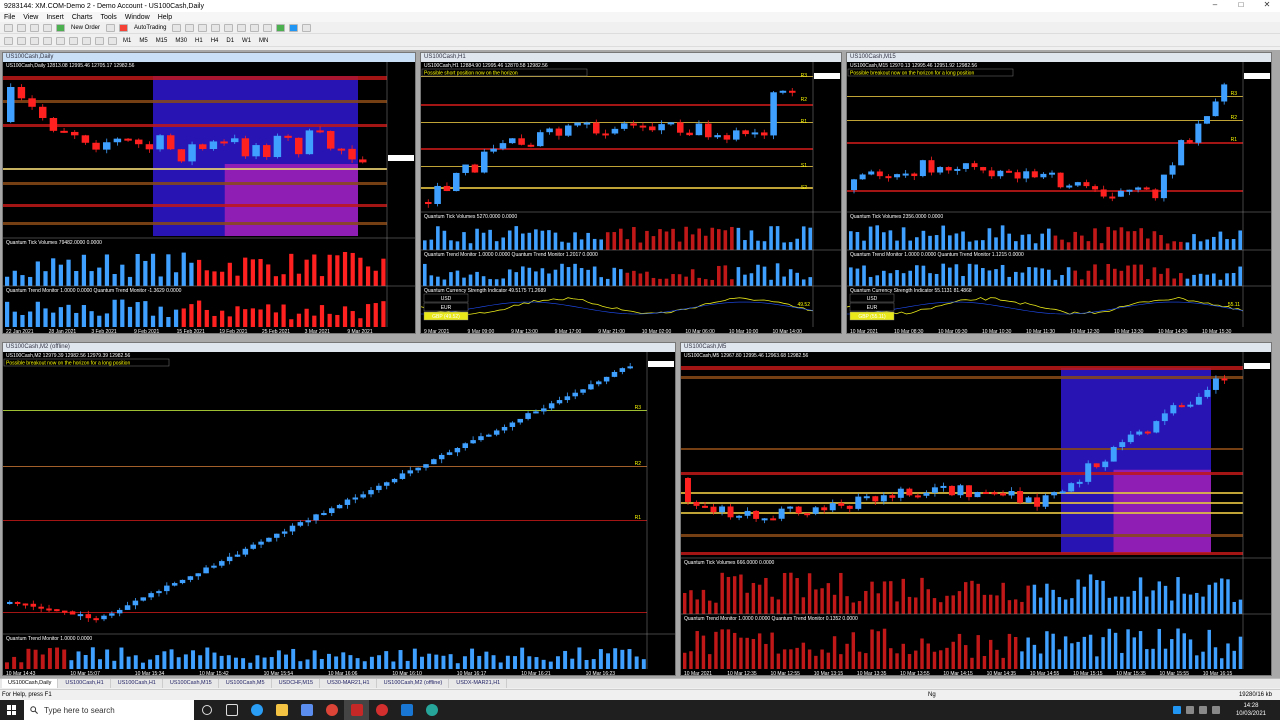 The width and height of the screenshot is (1280, 720). Describe the element at coordinates (268, 27) in the screenshot. I see `chart-shift-icon` at that location.